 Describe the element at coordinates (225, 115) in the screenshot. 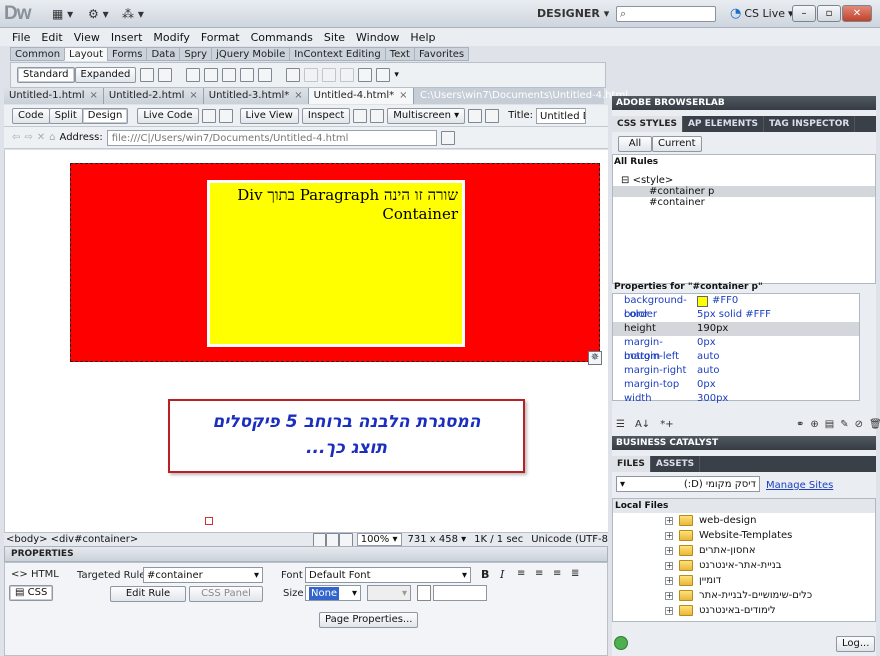

I see `browser-check-icon` at that location.